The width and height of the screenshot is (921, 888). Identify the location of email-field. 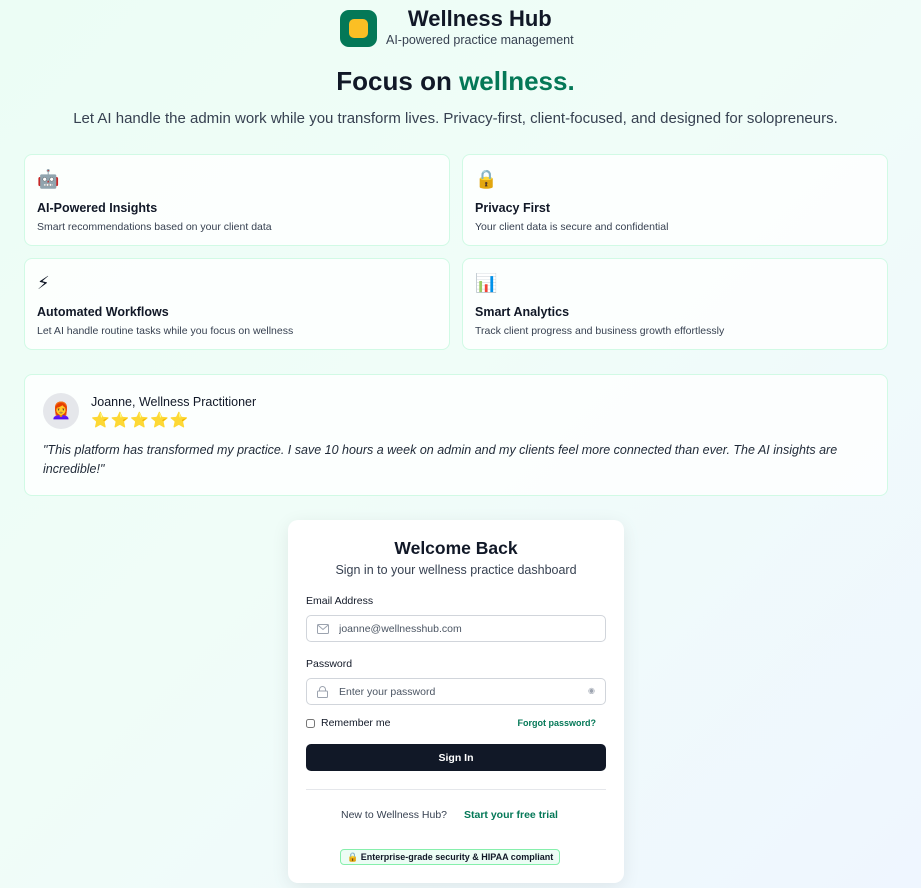
(454, 628).